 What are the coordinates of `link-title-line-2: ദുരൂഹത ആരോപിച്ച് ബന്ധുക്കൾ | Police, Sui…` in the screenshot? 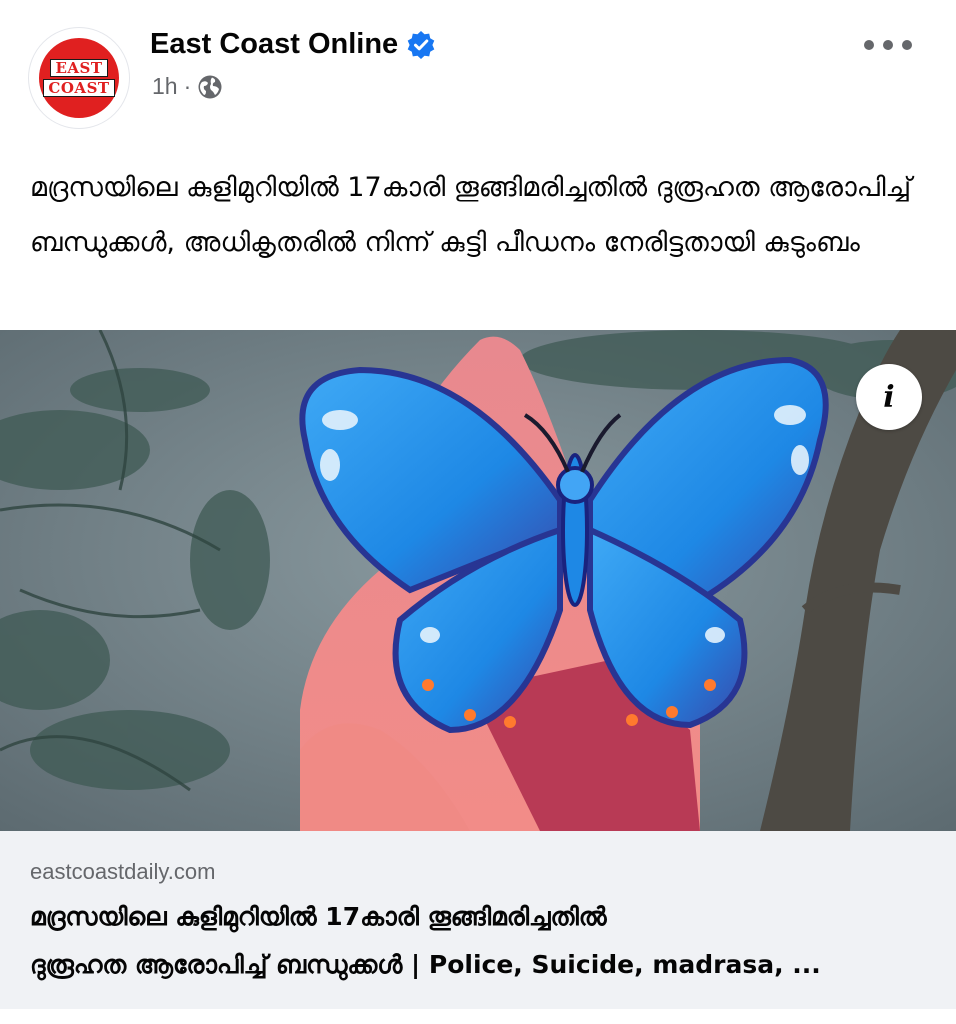 It's located at (425, 964).